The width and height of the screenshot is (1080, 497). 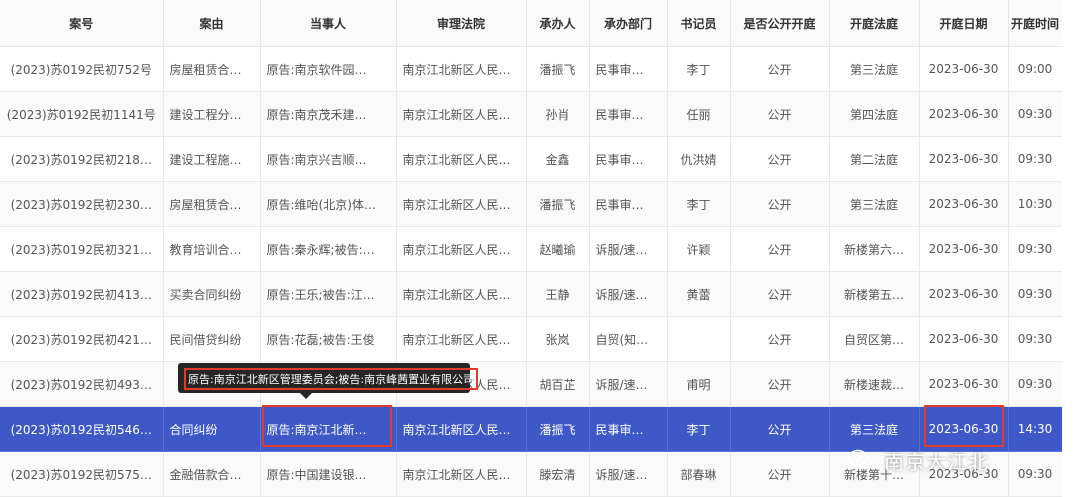 What do you see at coordinates (82, 114) in the screenshot?
I see `case-number-cell: (2023)苏0192民初1141号` at bounding box center [82, 114].